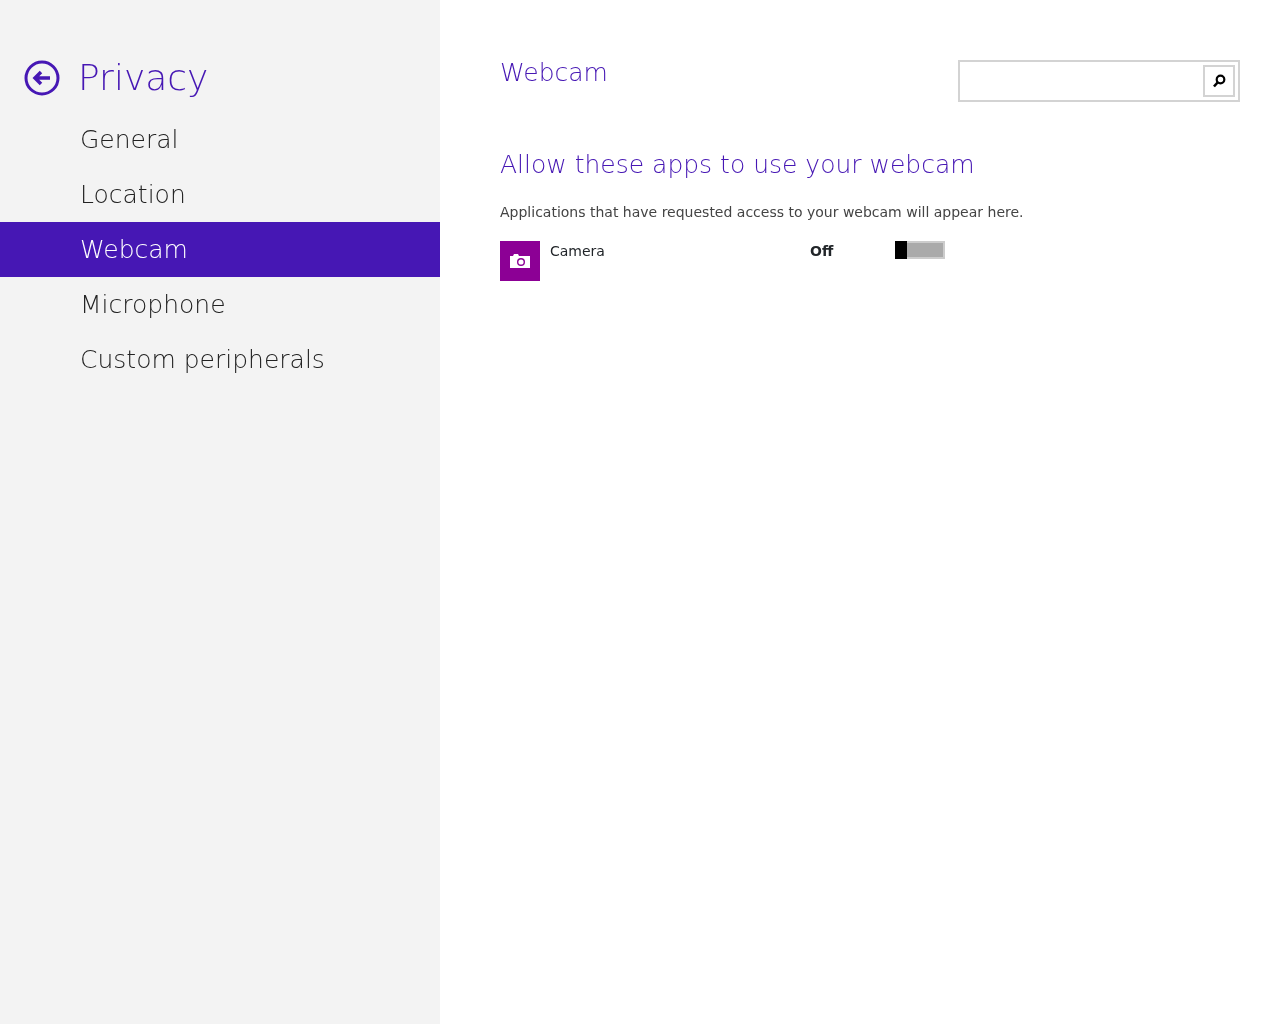 This screenshot has height=1024, width=1280. I want to click on search-icon, so click(1219, 81).